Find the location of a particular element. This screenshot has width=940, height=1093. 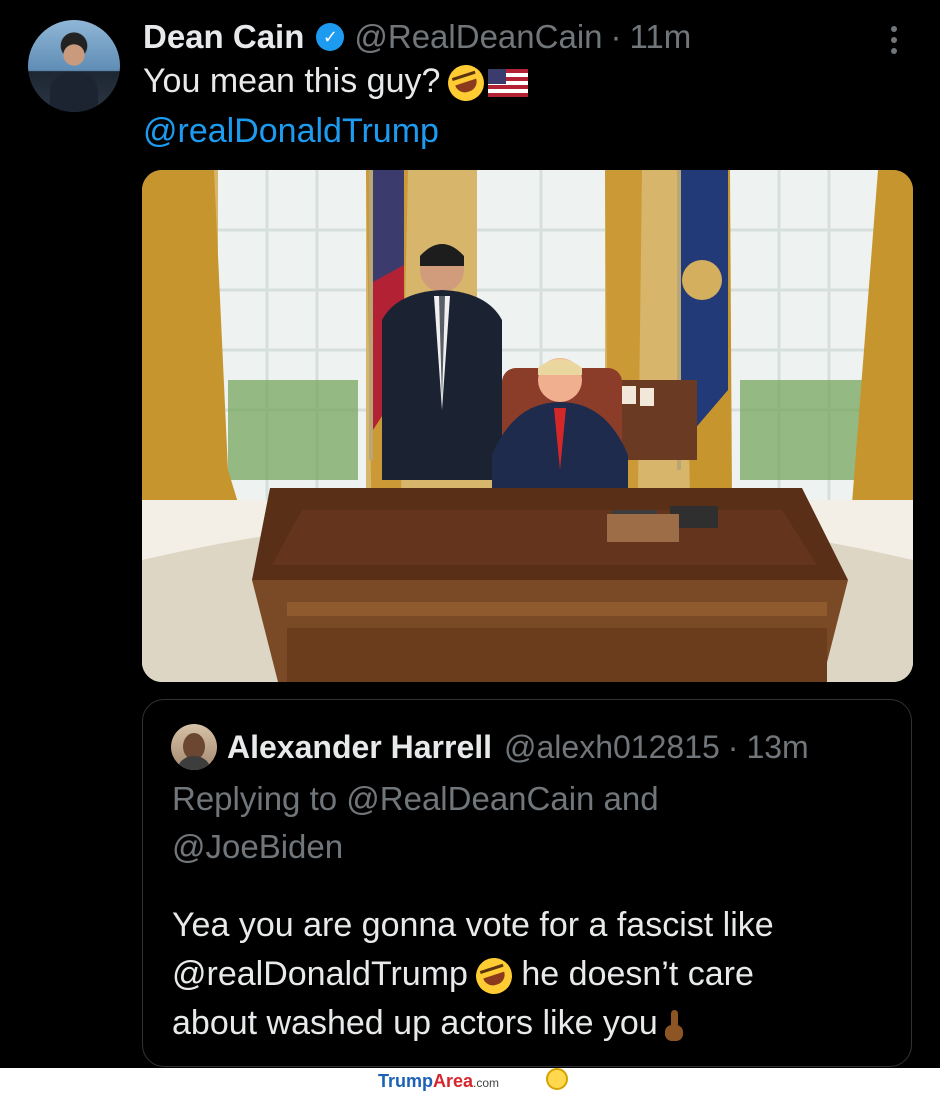

tweet-header: Dean Cain ✓ @RealDeanCain · 11m is located at coordinates (417, 37).